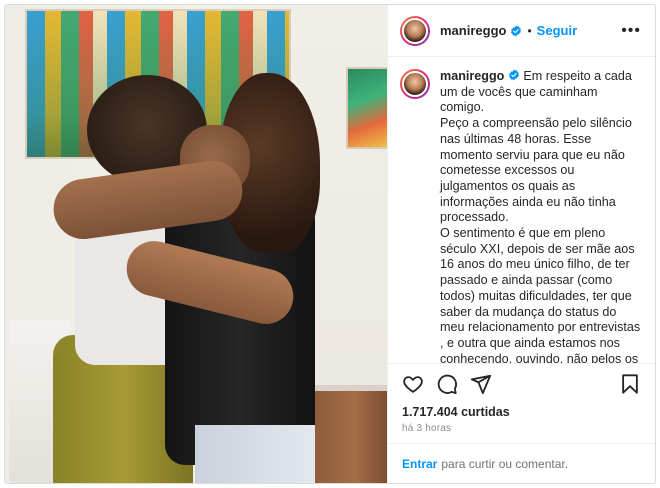  I want to click on comment-button, so click(447, 384).